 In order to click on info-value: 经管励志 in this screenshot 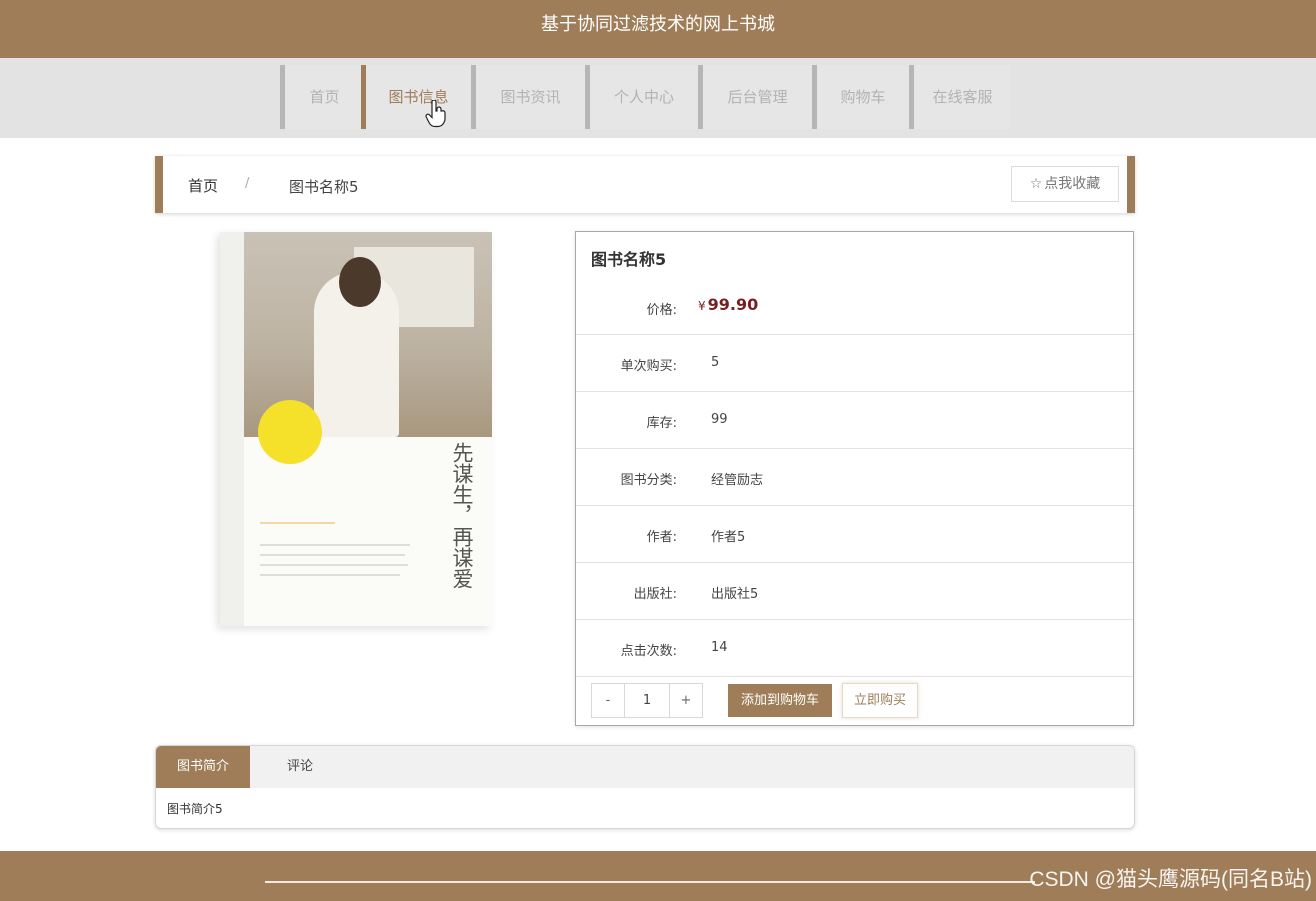, I will do `click(737, 480)`.